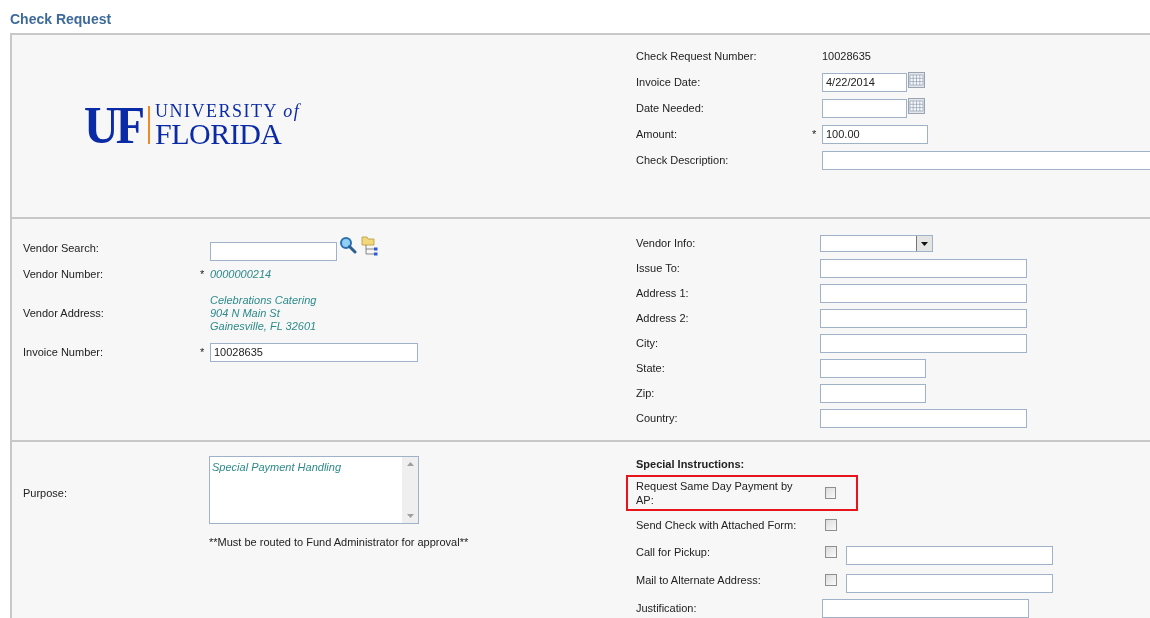  What do you see at coordinates (263, 326) in the screenshot?
I see `vendor-detail-text: Gainesville, FL 32601` at bounding box center [263, 326].